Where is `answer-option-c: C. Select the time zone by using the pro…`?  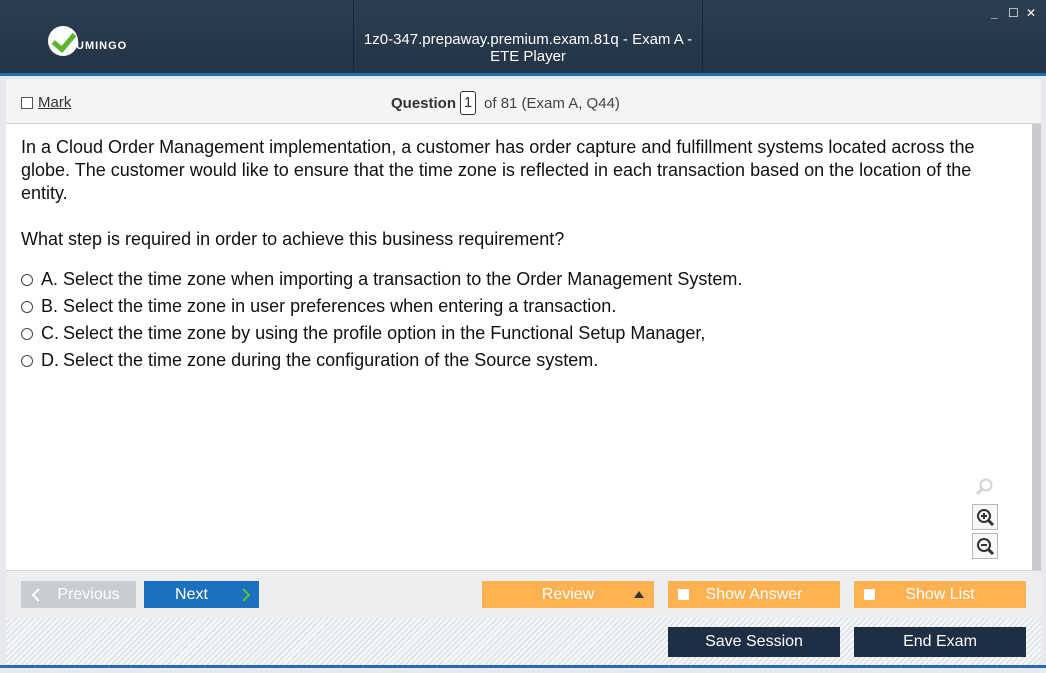 answer-option-c: C. Select the time zone by using the pro… is located at coordinates (381, 333).